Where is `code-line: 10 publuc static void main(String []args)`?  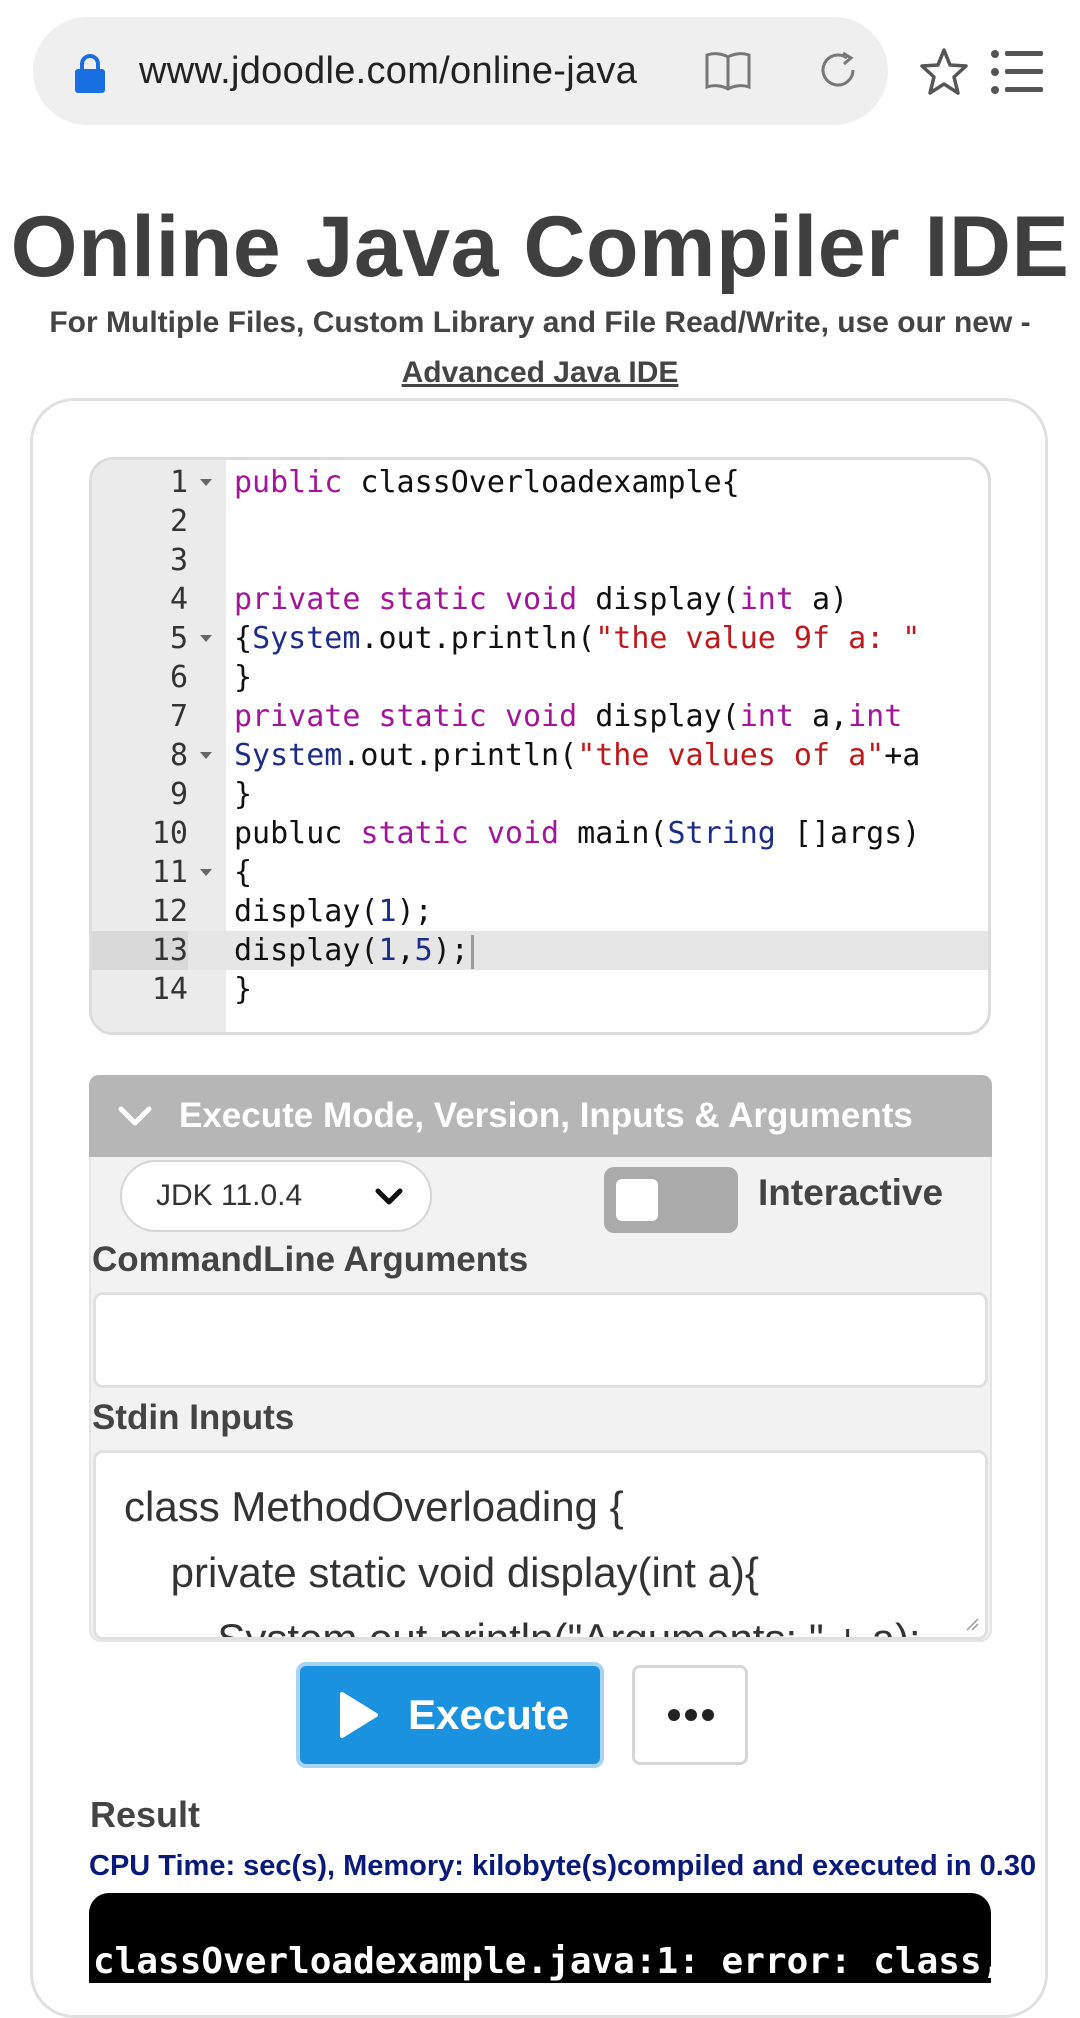
code-line: 10 publuc static void main(String []args) is located at coordinates (540, 833).